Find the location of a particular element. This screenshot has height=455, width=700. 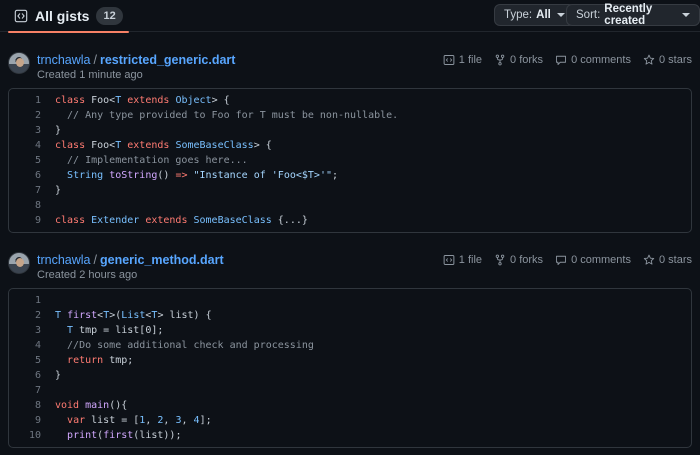

code-token: ; is located at coordinates (335, 175).